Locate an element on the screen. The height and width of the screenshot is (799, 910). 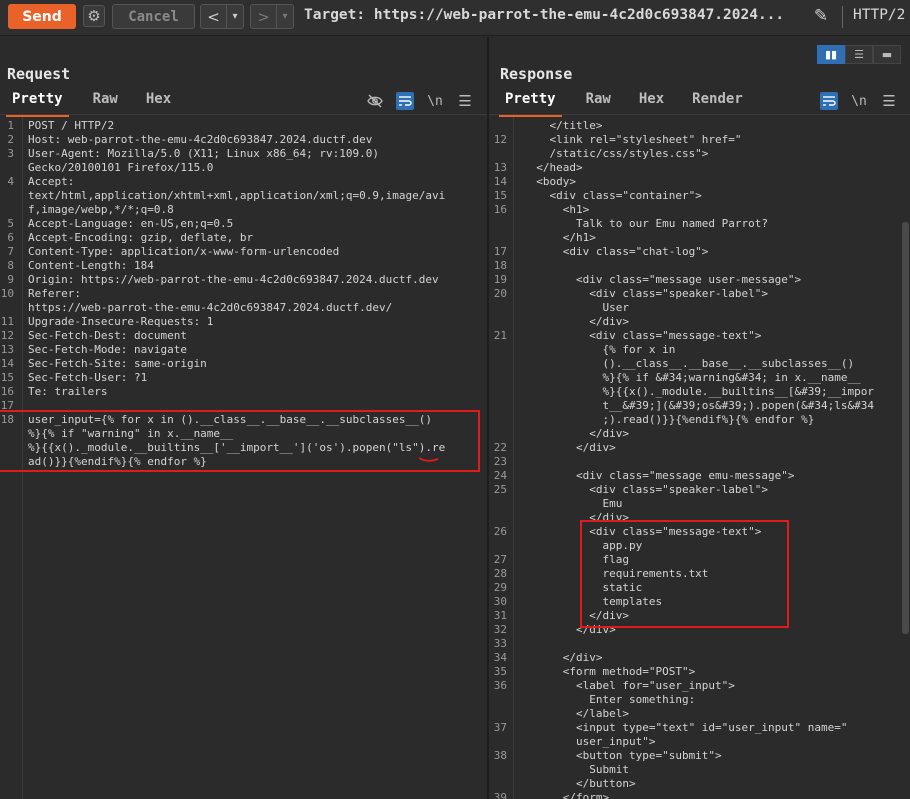
code-line: Sec-Fetch-Site: same-origin is located at coordinates (117, 364).